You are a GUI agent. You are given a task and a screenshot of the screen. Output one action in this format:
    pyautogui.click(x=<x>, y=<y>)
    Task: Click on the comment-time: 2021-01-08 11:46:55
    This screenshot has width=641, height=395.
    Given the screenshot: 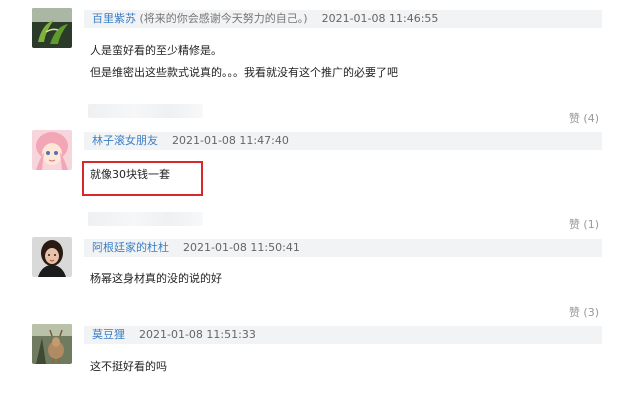 What is the action you would take?
    pyautogui.click(x=380, y=18)
    